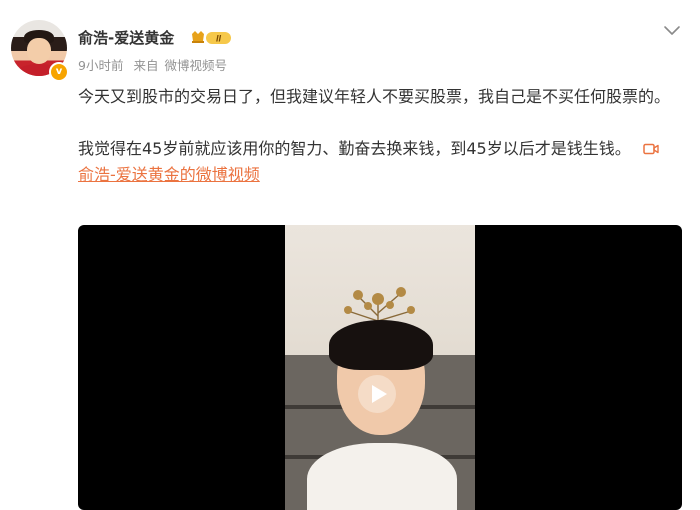 This screenshot has width=700, height=510. I want to click on chevron-down-icon, so click(672, 30).